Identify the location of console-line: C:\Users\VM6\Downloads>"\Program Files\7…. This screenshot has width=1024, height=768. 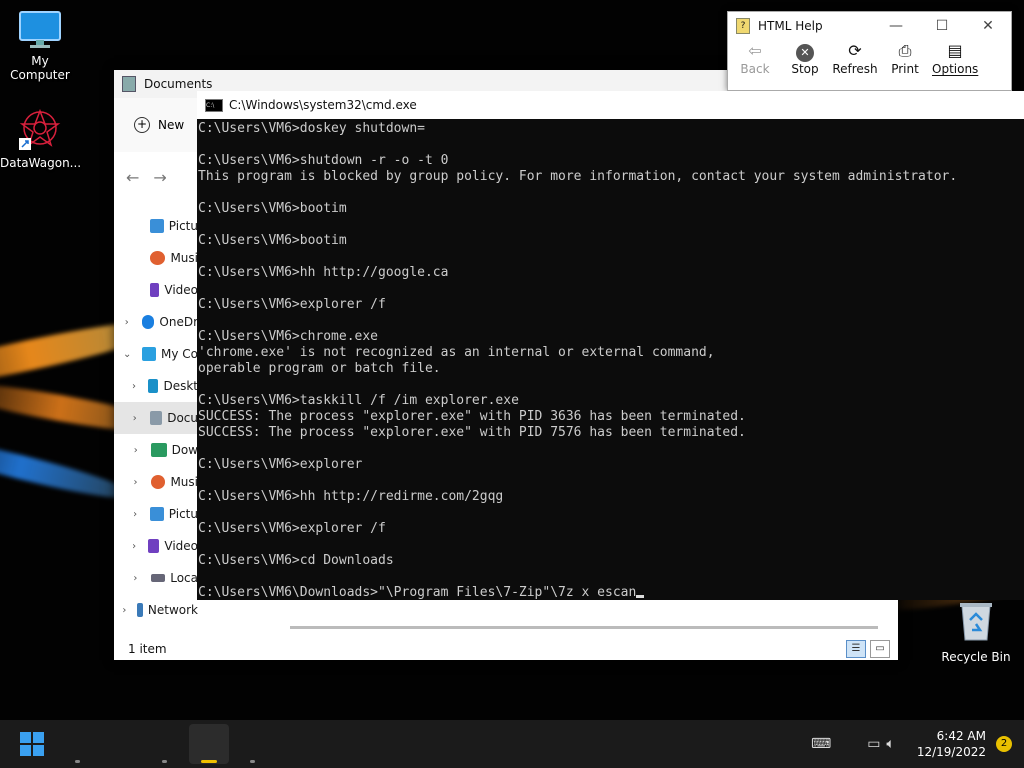
(611, 593).